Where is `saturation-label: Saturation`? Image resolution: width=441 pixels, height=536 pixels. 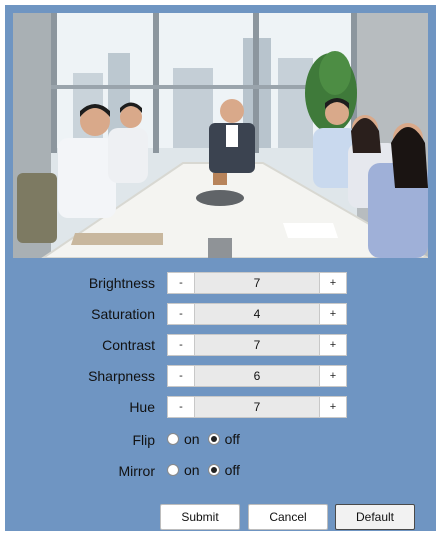
saturation-label: Saturation is located at coordinates (123, 314).